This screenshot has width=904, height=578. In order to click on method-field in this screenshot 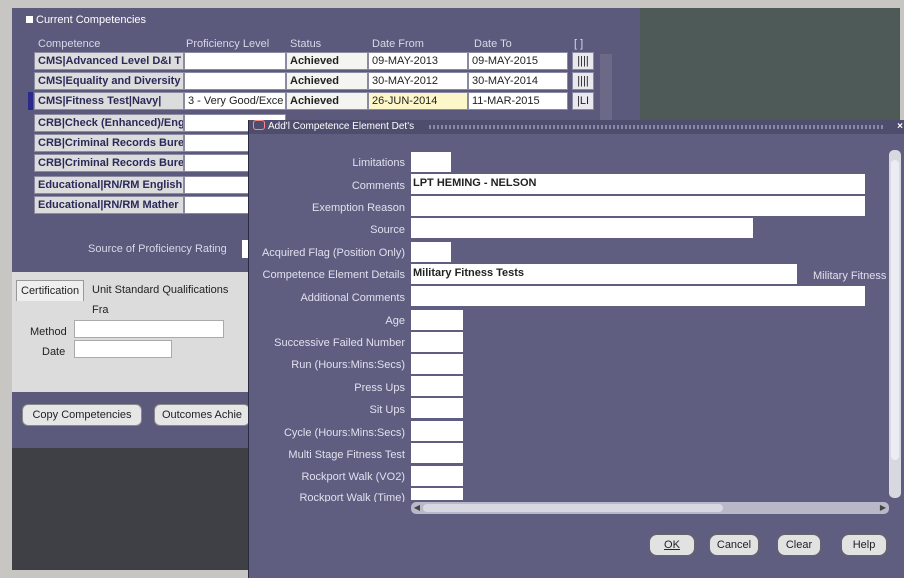, I will do `click(149, 329)`.